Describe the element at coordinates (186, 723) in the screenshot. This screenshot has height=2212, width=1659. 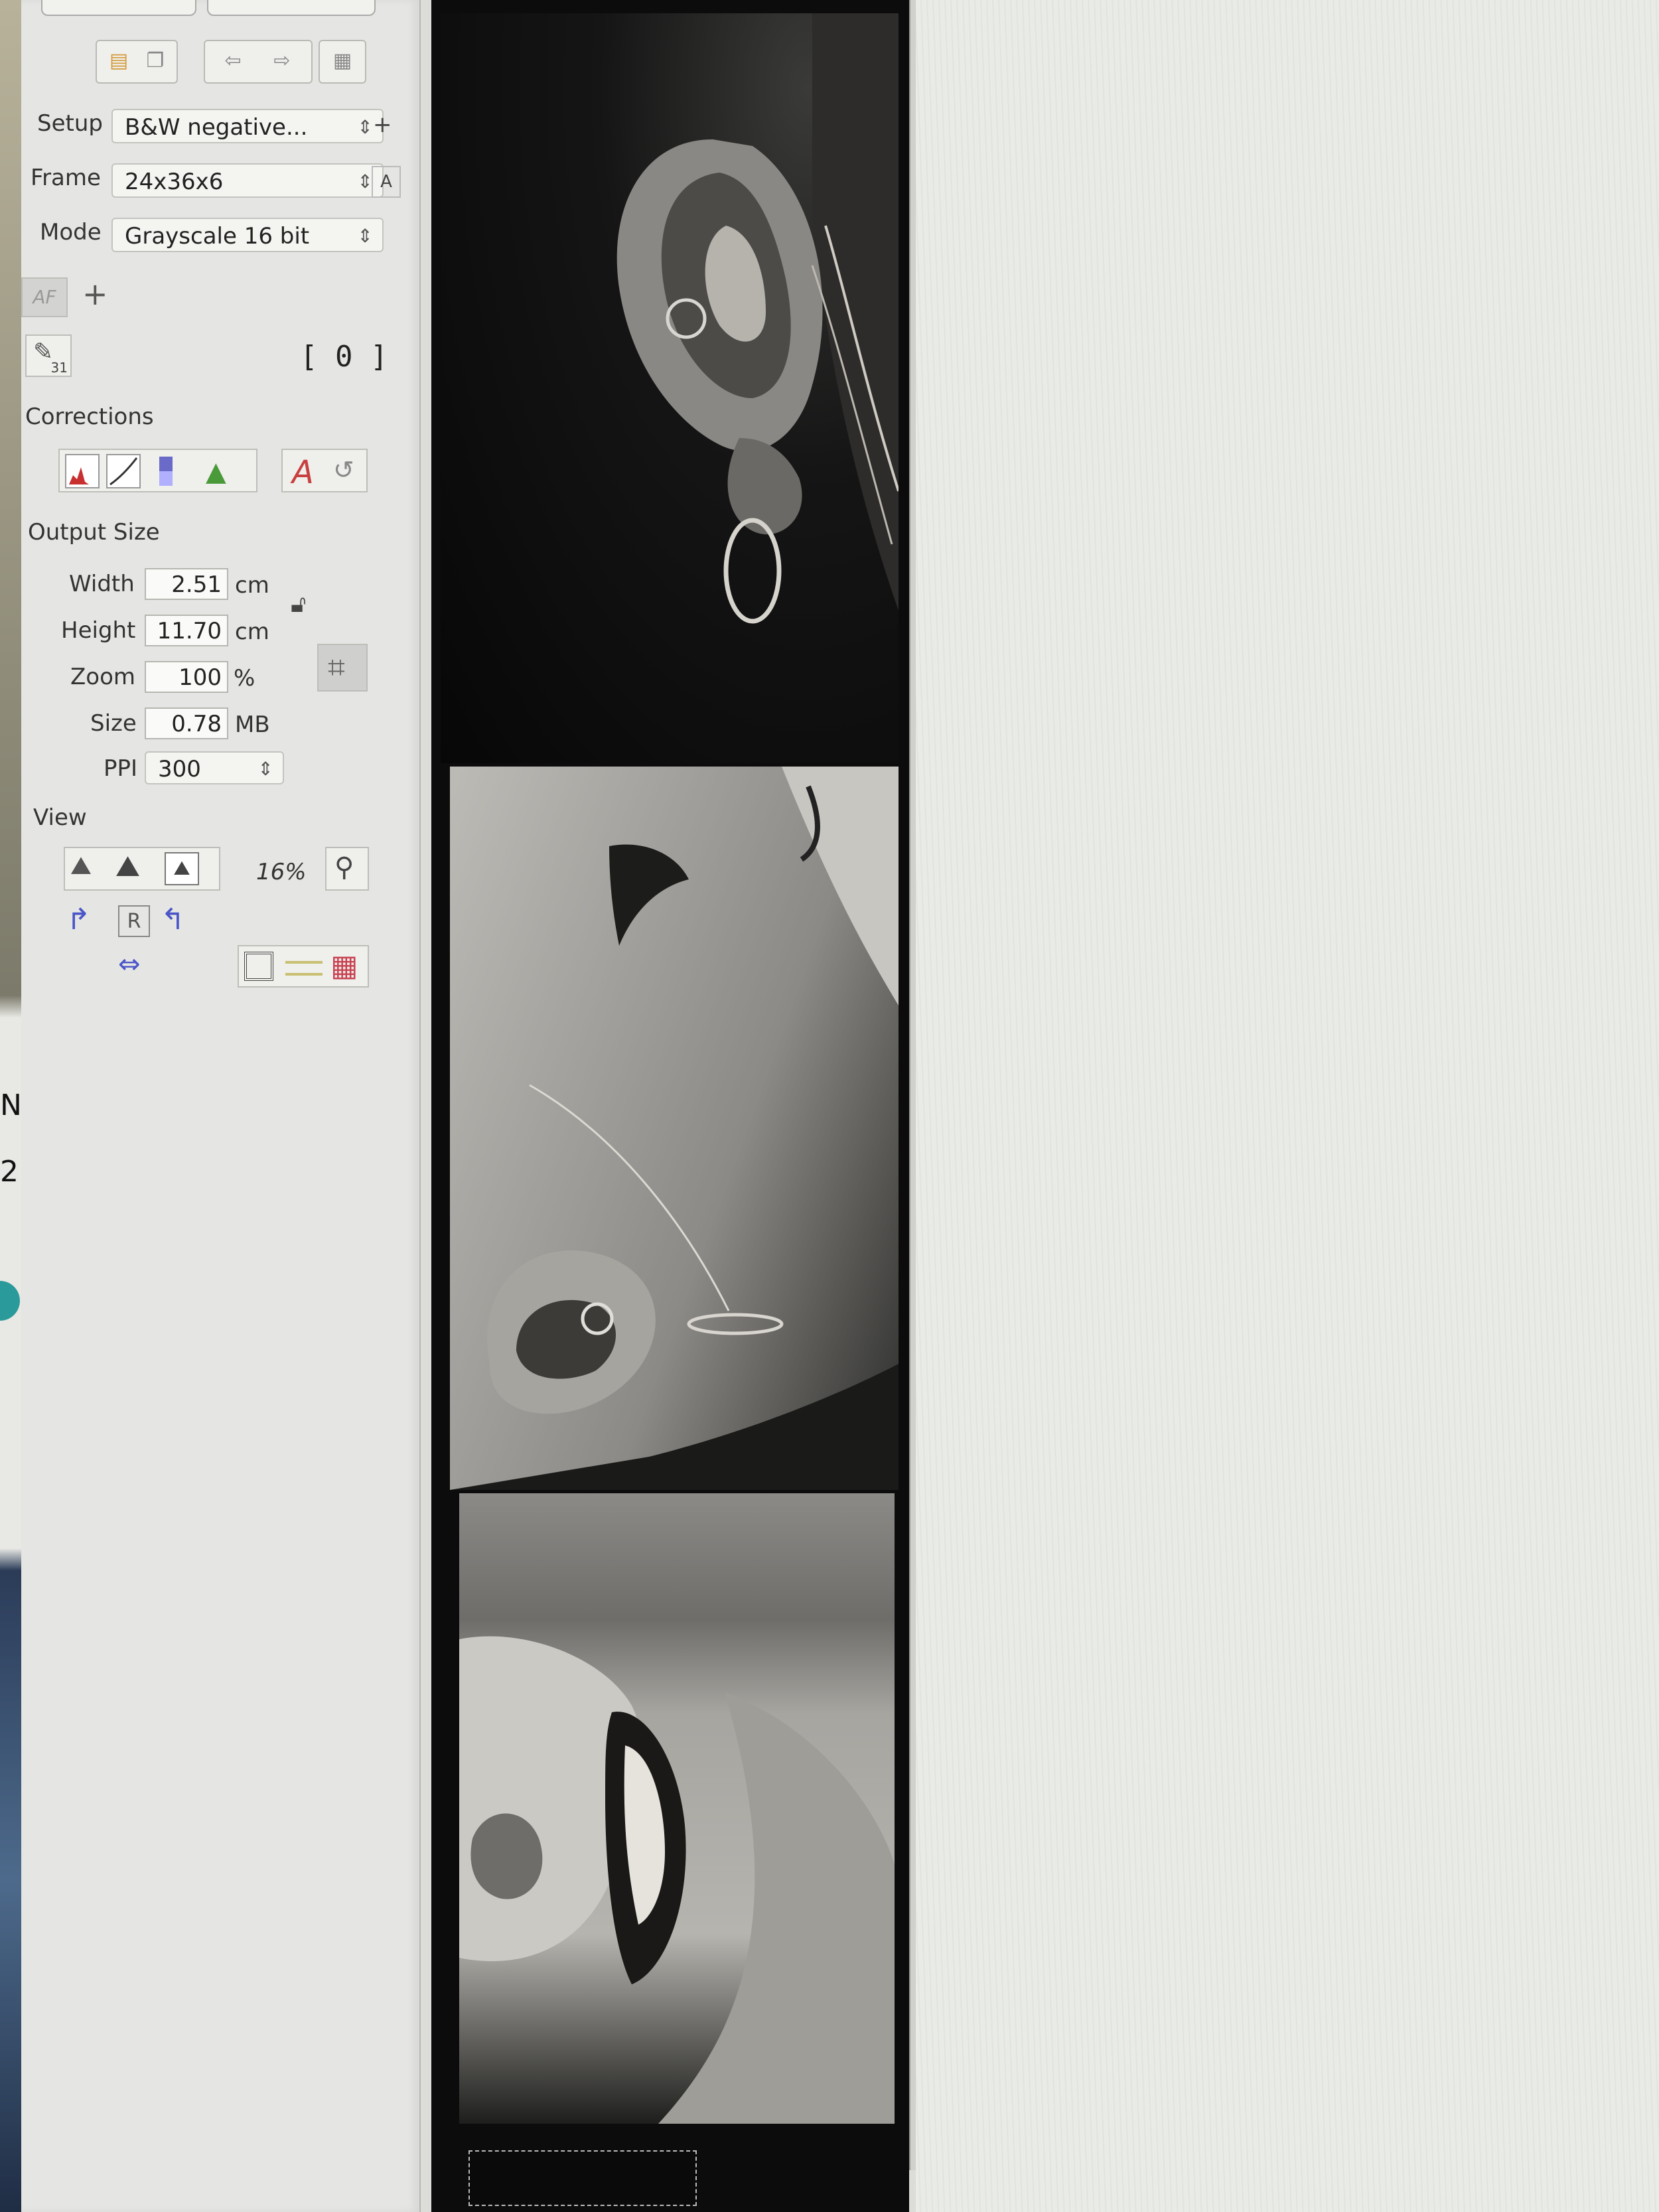
I see `size-field: 0.78` at that location.